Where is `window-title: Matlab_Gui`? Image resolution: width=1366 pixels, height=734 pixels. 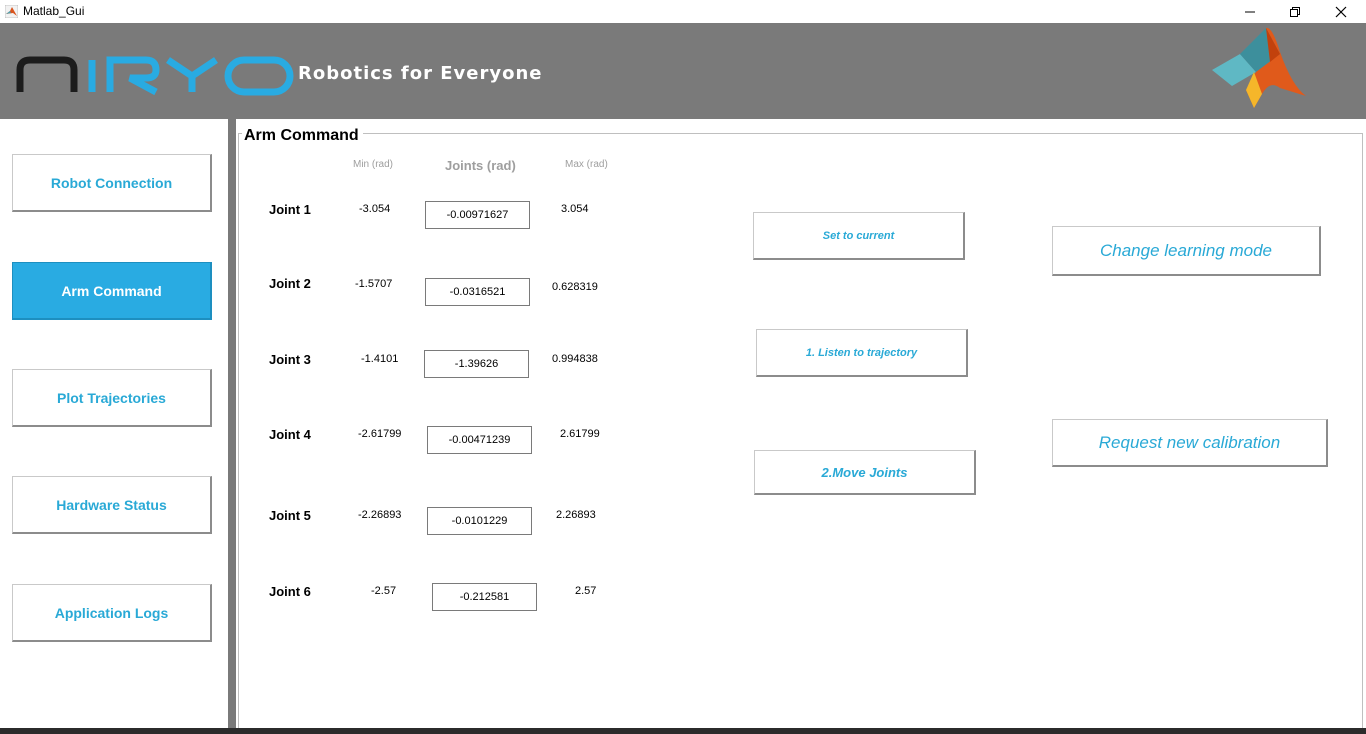 window-title: Matlab_Gui is located at coordinates (54, 11).